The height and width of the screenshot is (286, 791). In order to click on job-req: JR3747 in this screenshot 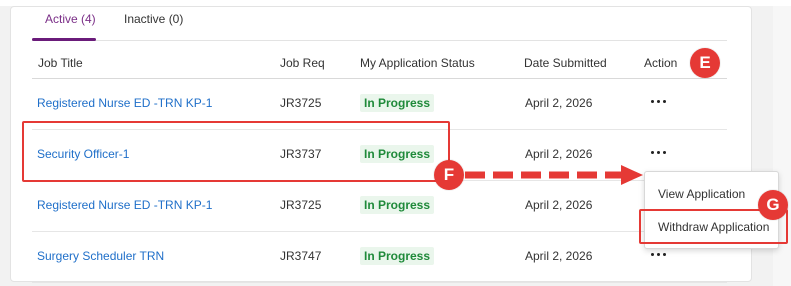, I will do `click(301, 256)`.